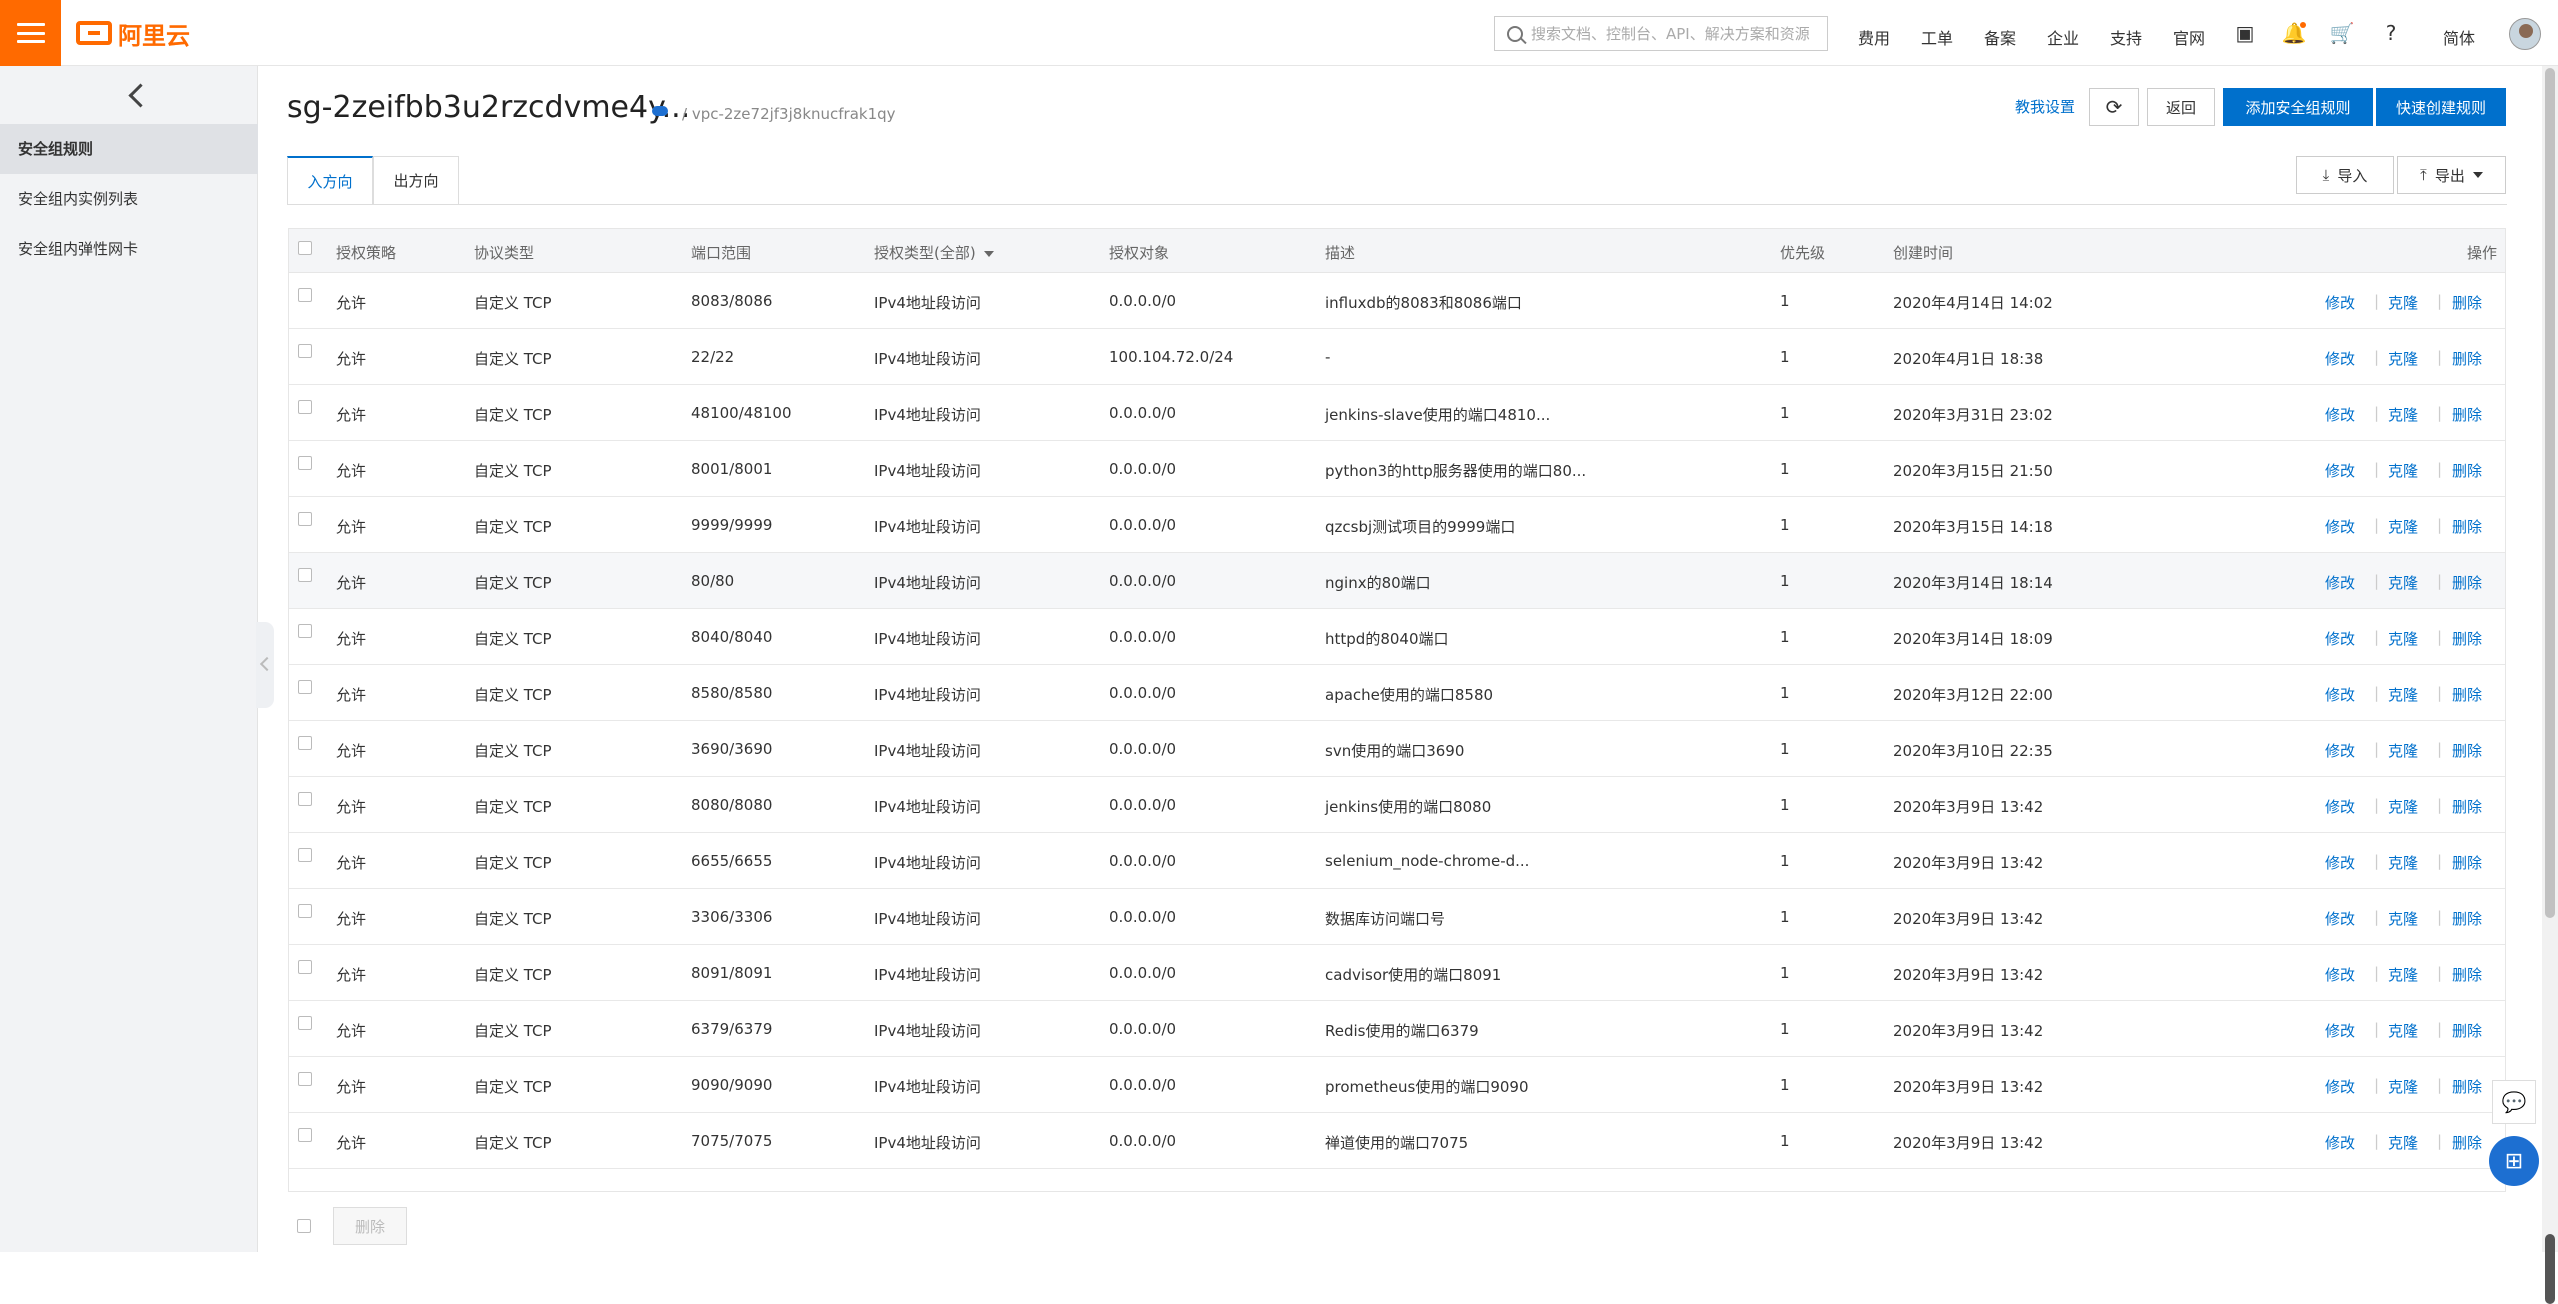 Image resolution: width=2558 pixels, height=1304 pixels. I want to click on tab-outbound: 出方向, so click(416, 180).